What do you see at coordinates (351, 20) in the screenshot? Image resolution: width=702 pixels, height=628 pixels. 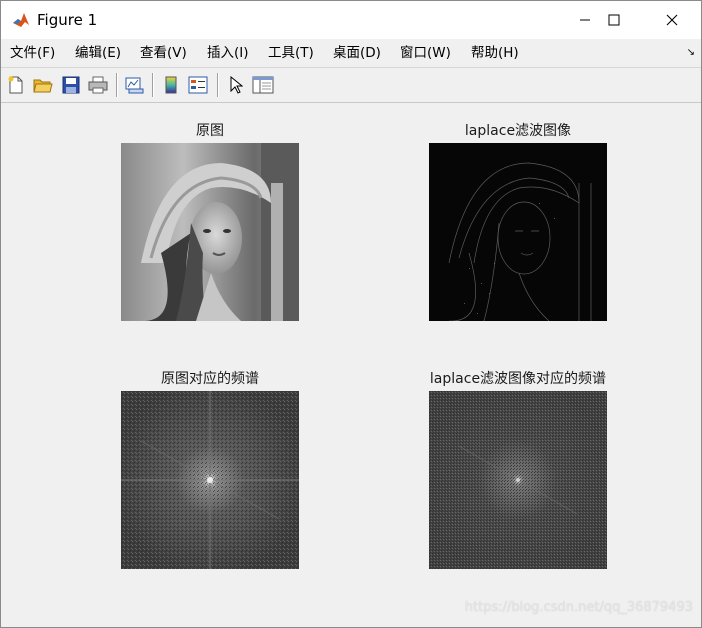 I see `title-bar: Figure 1` at bounding box center [351, 20].